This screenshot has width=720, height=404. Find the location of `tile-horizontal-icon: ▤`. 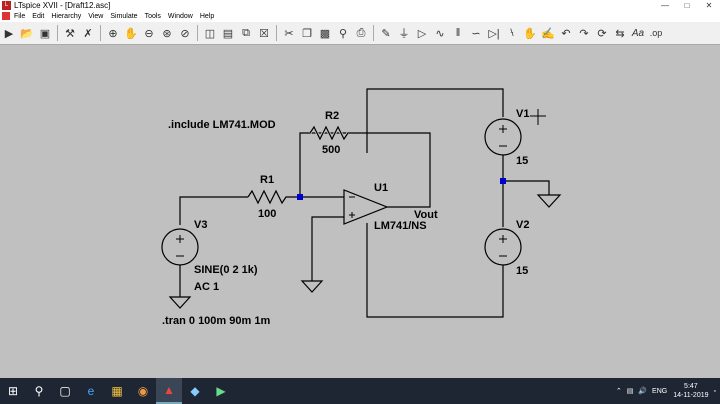

tile-horizontal-icon: ▤ is located at coordinates (228, 33).